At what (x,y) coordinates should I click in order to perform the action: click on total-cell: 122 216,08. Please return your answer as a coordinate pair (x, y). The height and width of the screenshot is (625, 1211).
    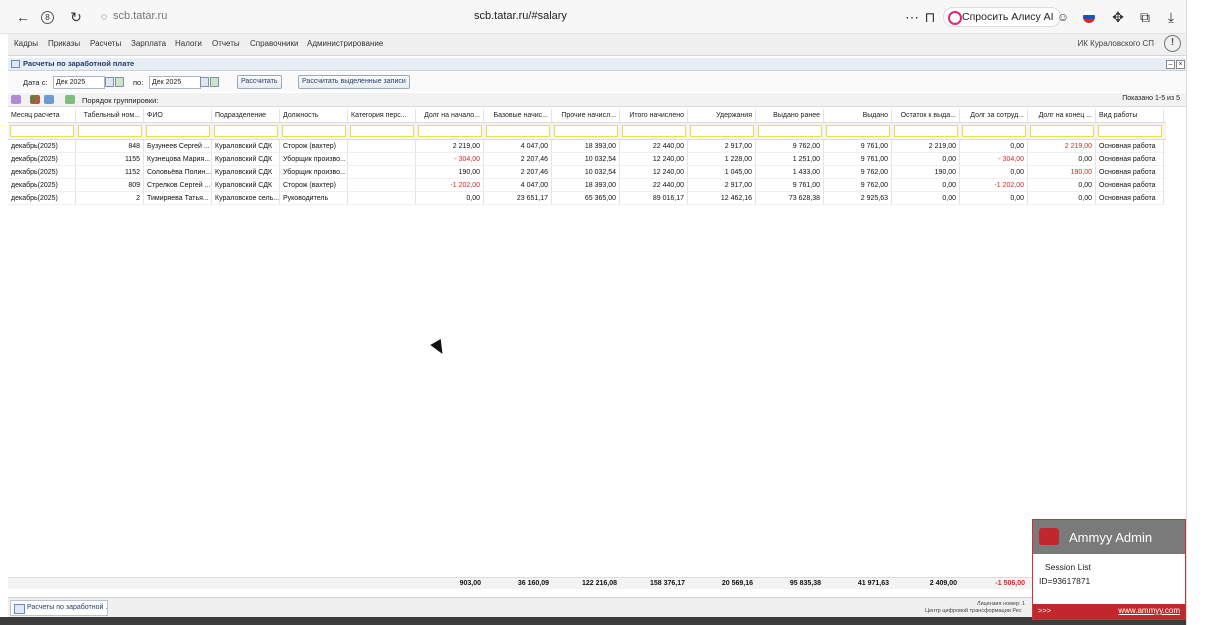
    Looking at the image, I should click on (599, 583).